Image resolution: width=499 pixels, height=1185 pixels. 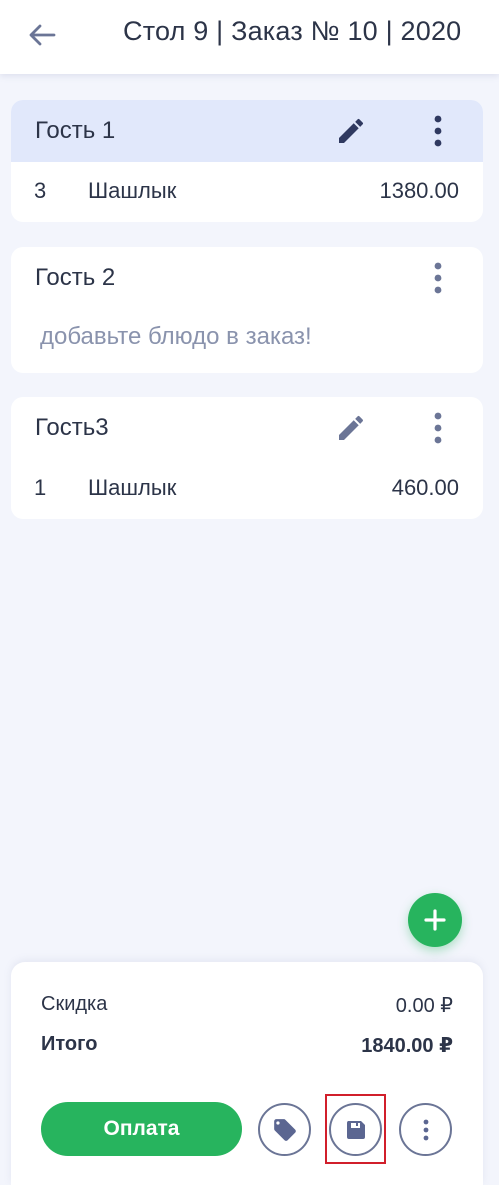 I want to click on arrow-left-icon, so click(x=42, y=35).